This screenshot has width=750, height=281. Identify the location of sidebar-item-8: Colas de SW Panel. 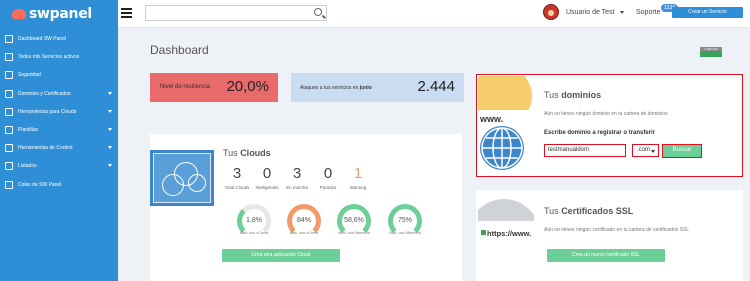
(59, 185).